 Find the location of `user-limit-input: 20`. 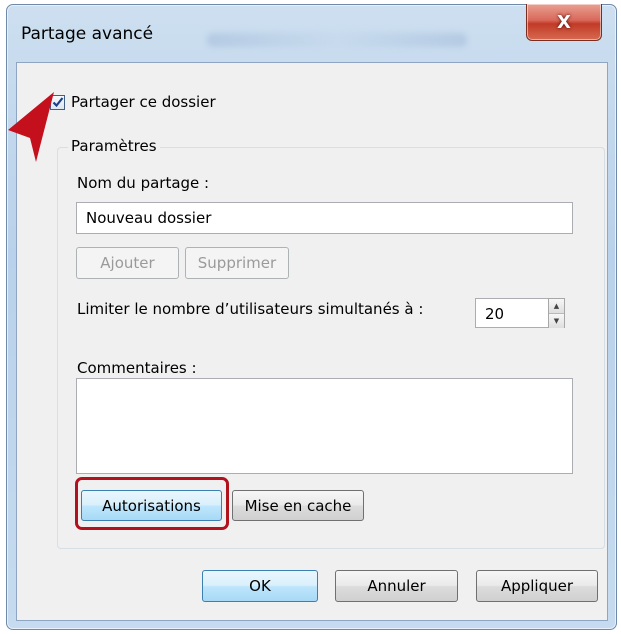

user-limit-input: 20 is located at coordinates (512, 313).